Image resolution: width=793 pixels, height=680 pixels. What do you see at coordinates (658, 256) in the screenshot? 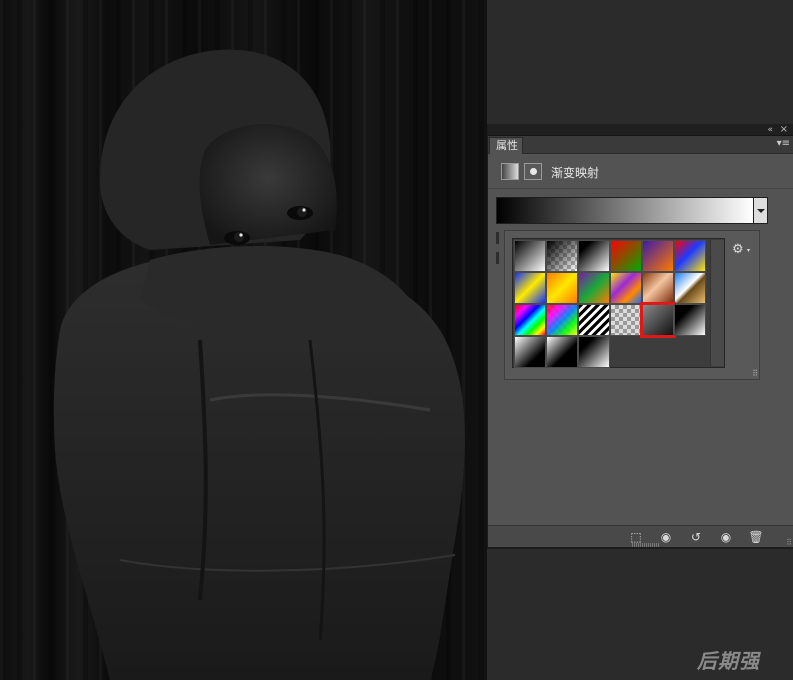
I see `gradient-swatch-violet-orange` at bounding box center [658, 256].